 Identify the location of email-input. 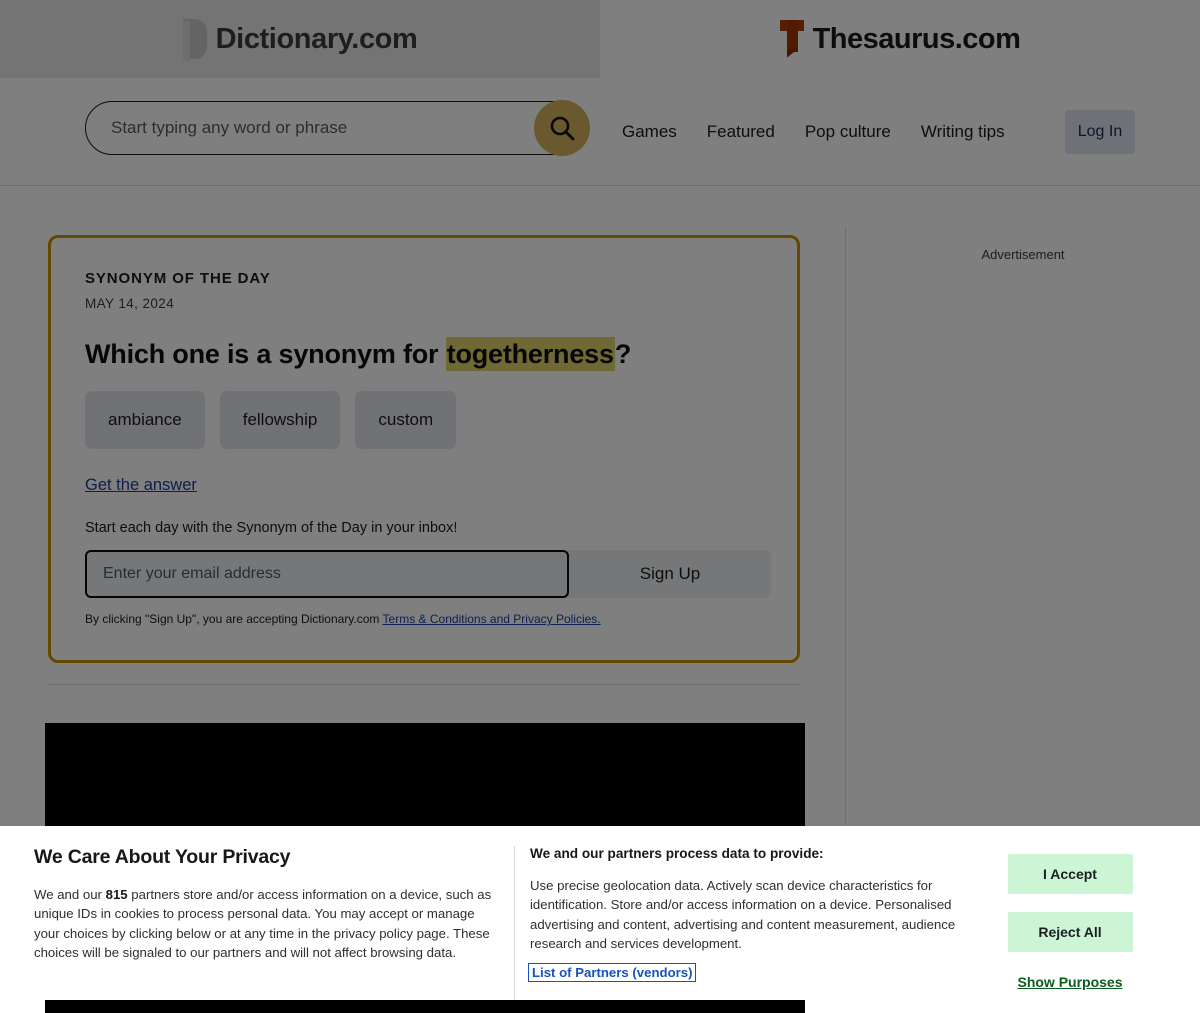
(327, 574).